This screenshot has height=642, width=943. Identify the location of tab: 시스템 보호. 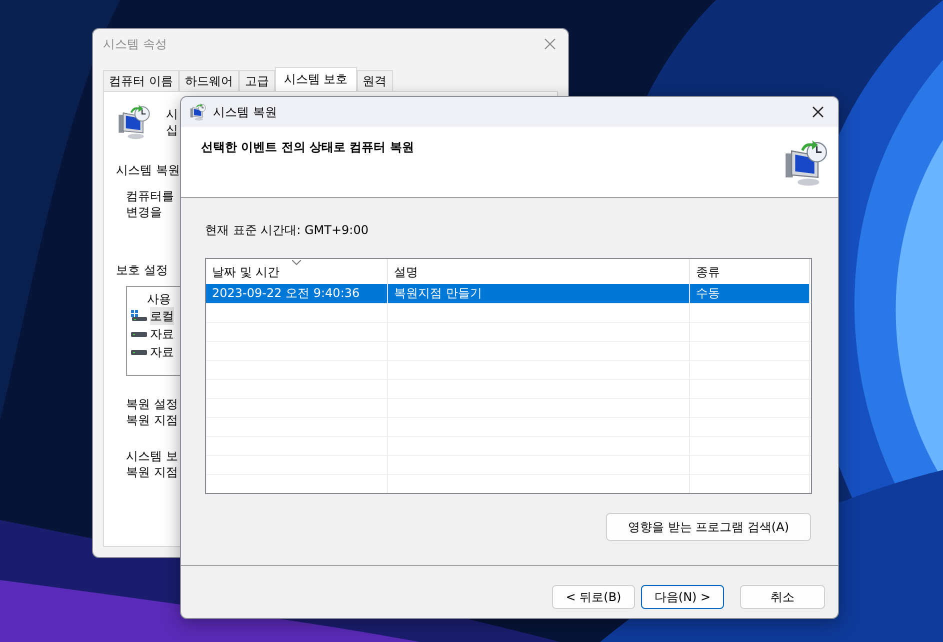
(315, 79).